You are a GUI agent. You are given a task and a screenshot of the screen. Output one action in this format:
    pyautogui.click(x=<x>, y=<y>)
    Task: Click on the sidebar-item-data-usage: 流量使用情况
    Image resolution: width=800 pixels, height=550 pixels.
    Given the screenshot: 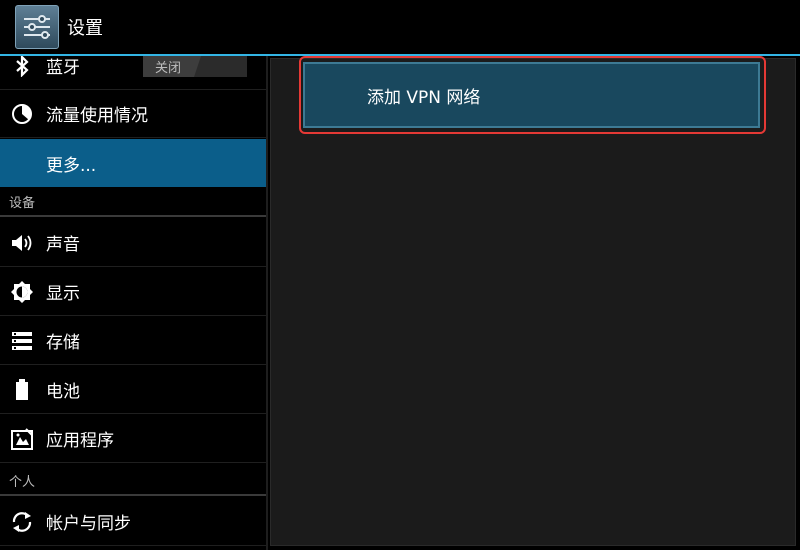 What is the action you would take?
    pyautogui.click(x=133, y=114)
    